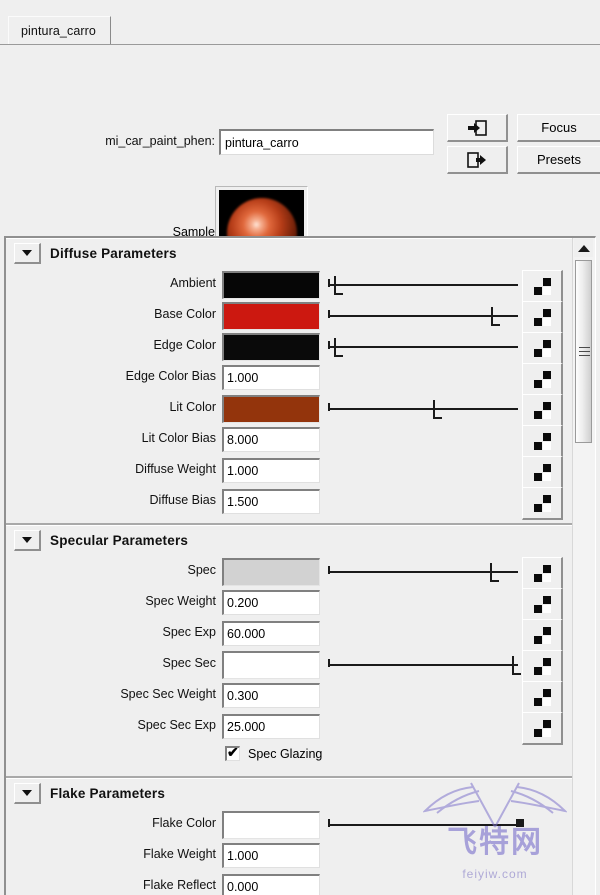 Image resolution: width=600 pixels, height=895 pixels. What do you see at coordinates (271, 501) in the screenshot?
I see `number-input: 1.500` at bounding box center [271, 501].